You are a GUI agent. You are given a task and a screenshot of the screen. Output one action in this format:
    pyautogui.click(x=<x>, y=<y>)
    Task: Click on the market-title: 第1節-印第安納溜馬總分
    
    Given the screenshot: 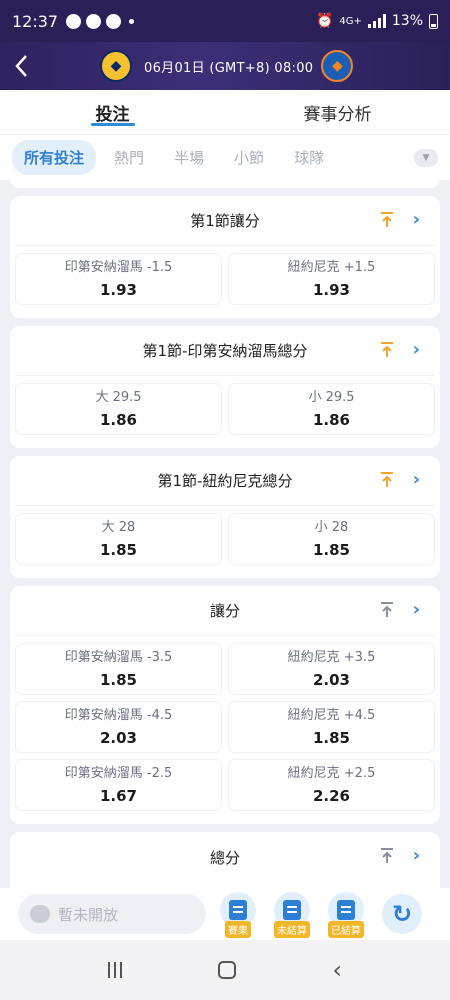 What is the action you would take?
    pyautogui.click(x=225, y=351)
    